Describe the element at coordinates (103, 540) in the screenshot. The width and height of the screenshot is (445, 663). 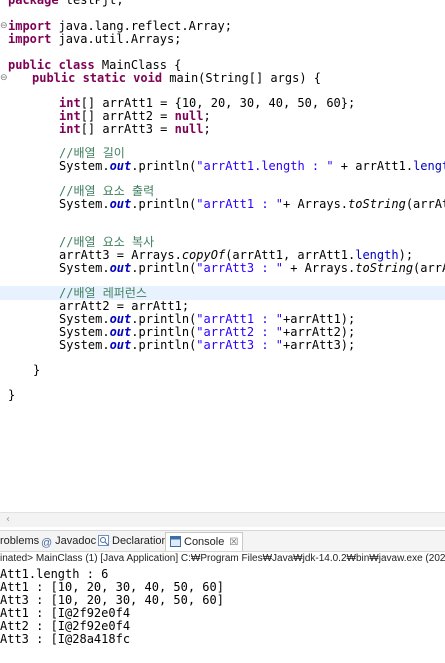
I see `declaration-icon` at that location.